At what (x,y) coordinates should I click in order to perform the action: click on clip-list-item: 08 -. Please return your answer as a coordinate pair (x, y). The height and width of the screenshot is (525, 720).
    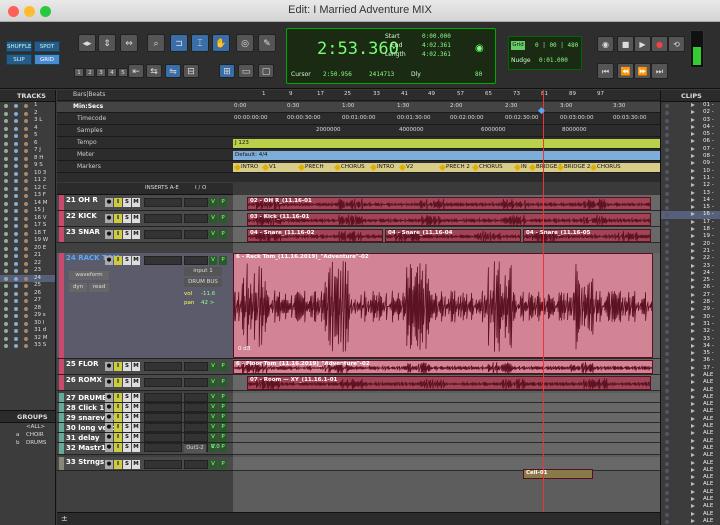
    Looking at the image, I should click on (690, 156).